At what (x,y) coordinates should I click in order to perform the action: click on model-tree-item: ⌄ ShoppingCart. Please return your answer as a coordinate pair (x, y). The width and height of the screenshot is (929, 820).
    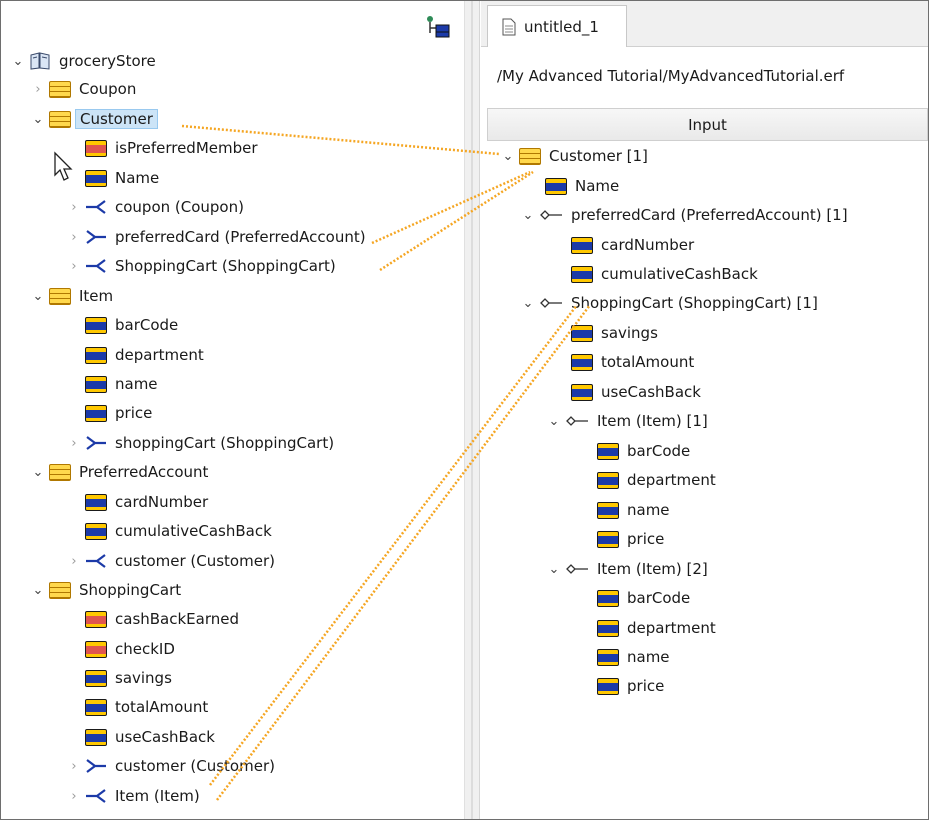
    Looking at the image, I should click on (105, 590).